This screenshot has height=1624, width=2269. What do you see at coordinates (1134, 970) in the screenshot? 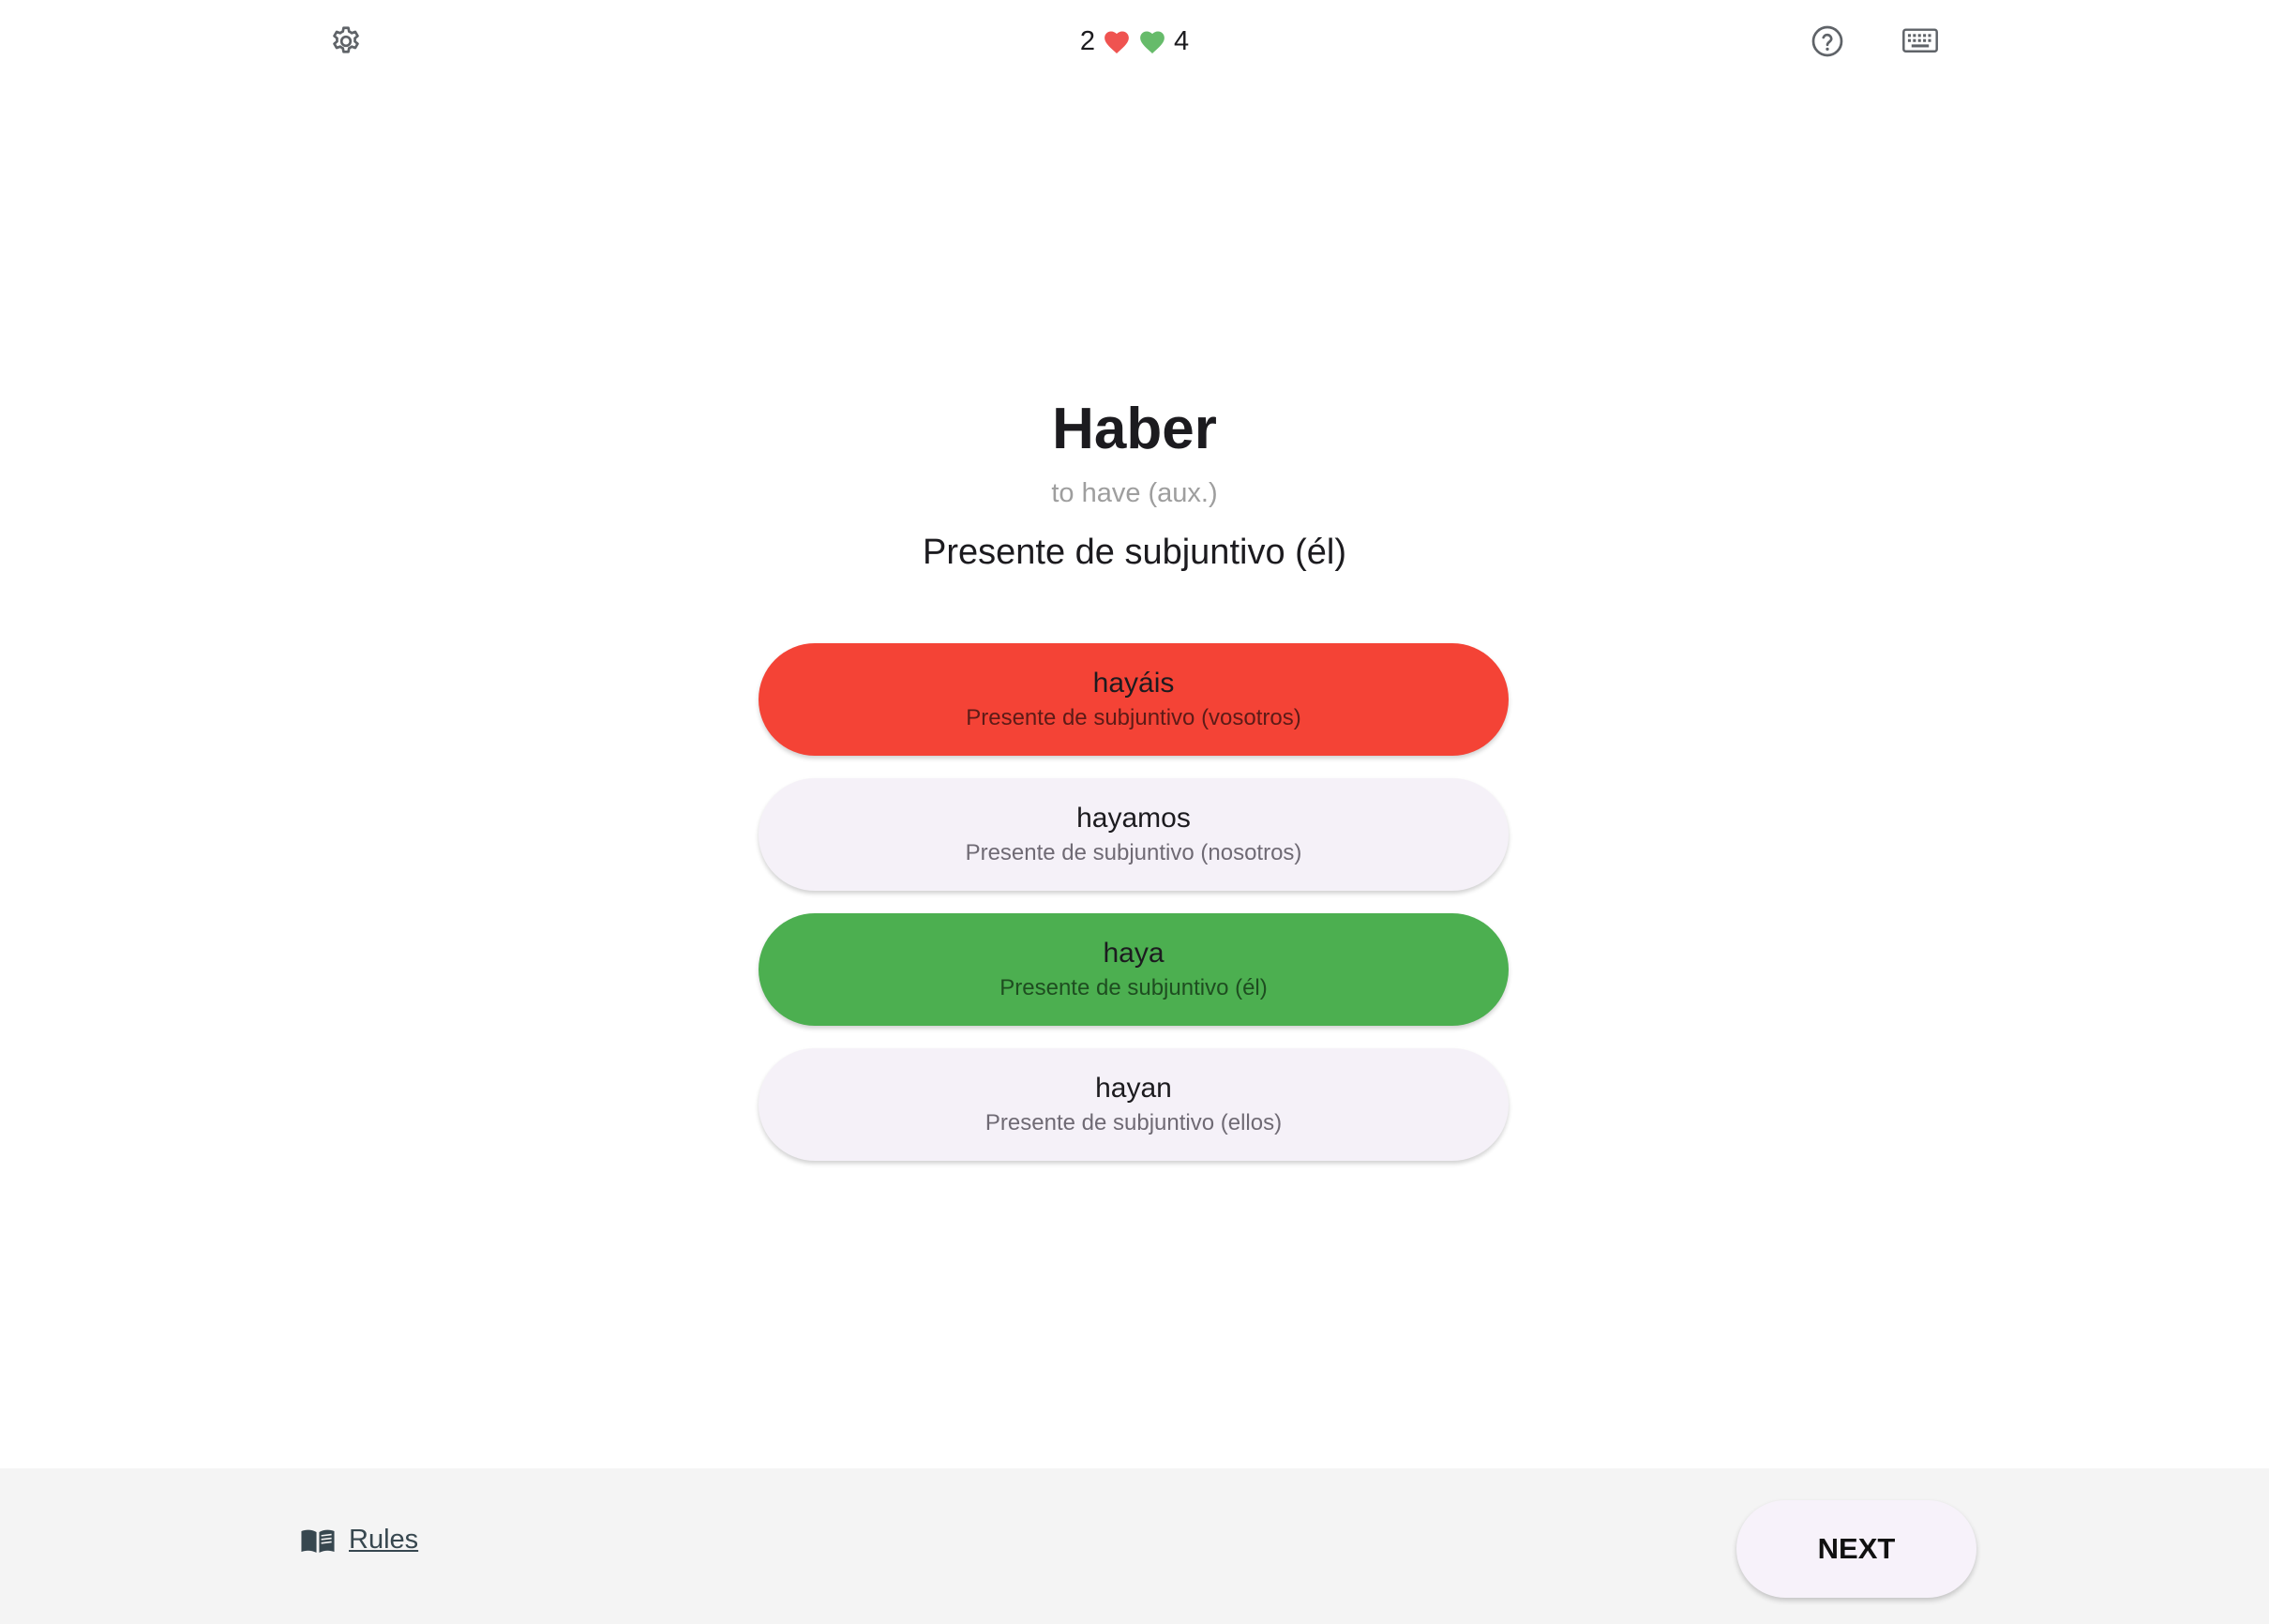
I see `answer-option-correct: haya Presente de subjuntivo (él)` at bounding box center [1134, 970].